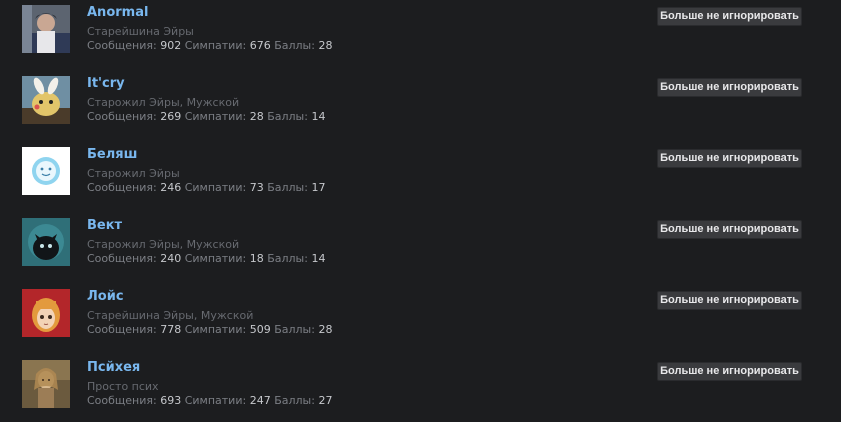  What do you see at coordinates (210, 45) in the screenshot?
I see `user-stats: Сообщения: 902 Симпатии: 676 Баллы: 28` at bounding box center [210, 45].